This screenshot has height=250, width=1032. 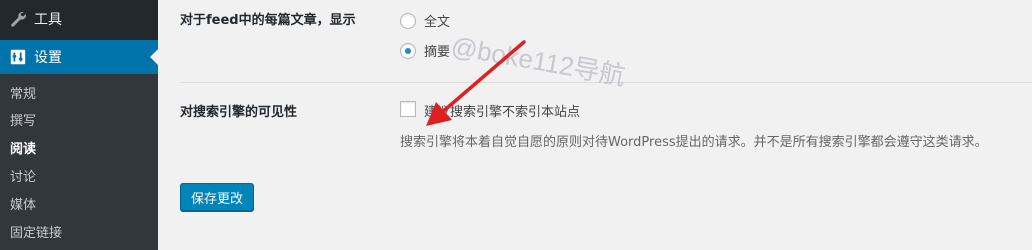 What do you see at coordinates (502, 110) in the screenshot?
I see `discourage-search-label: 建议搜索引擎不索引本站点` at bounding box center [502, 110].